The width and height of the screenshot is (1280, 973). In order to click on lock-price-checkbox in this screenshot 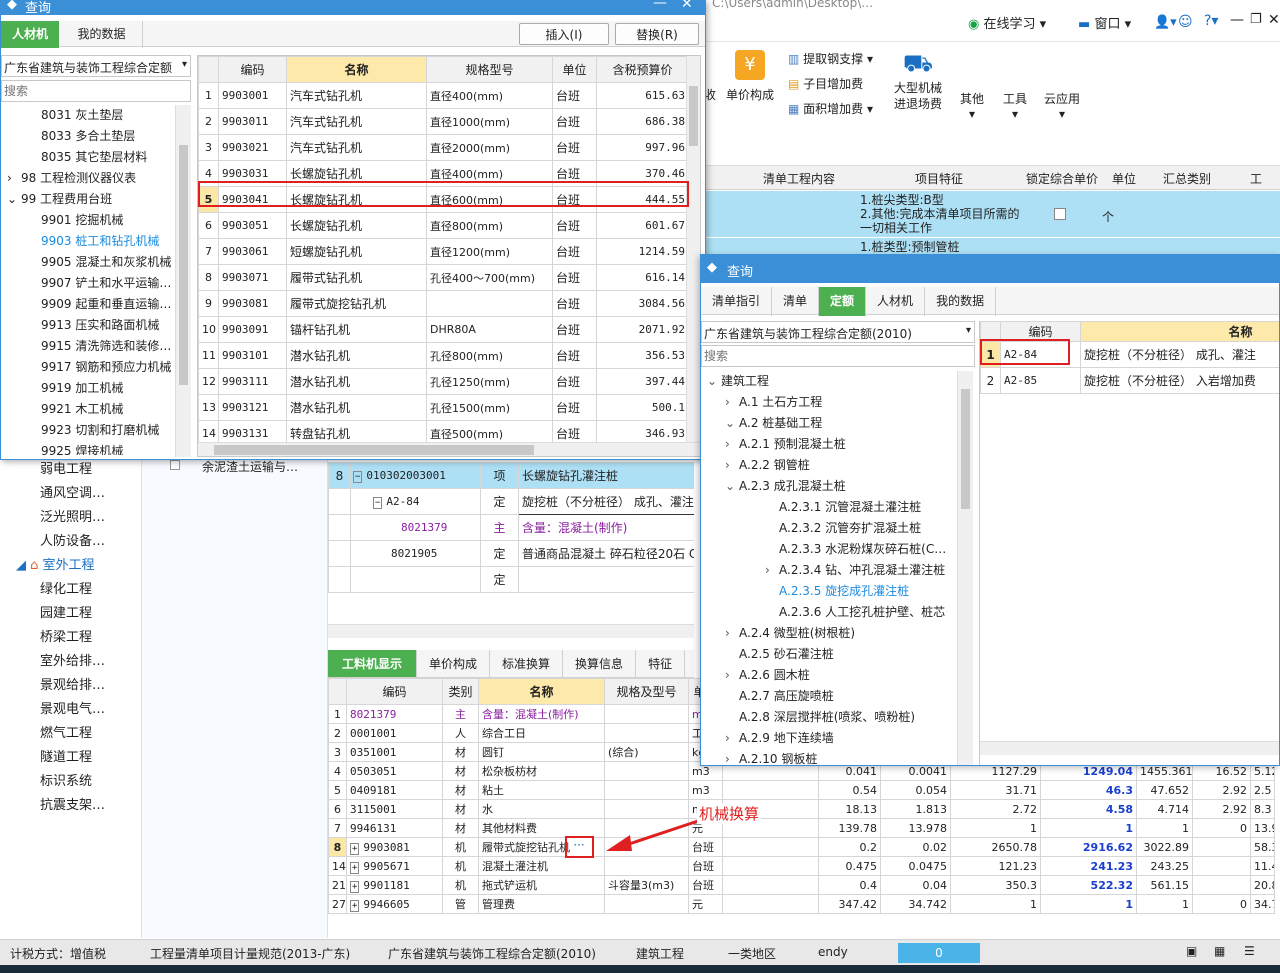, I will do `click(1060, 214)`.